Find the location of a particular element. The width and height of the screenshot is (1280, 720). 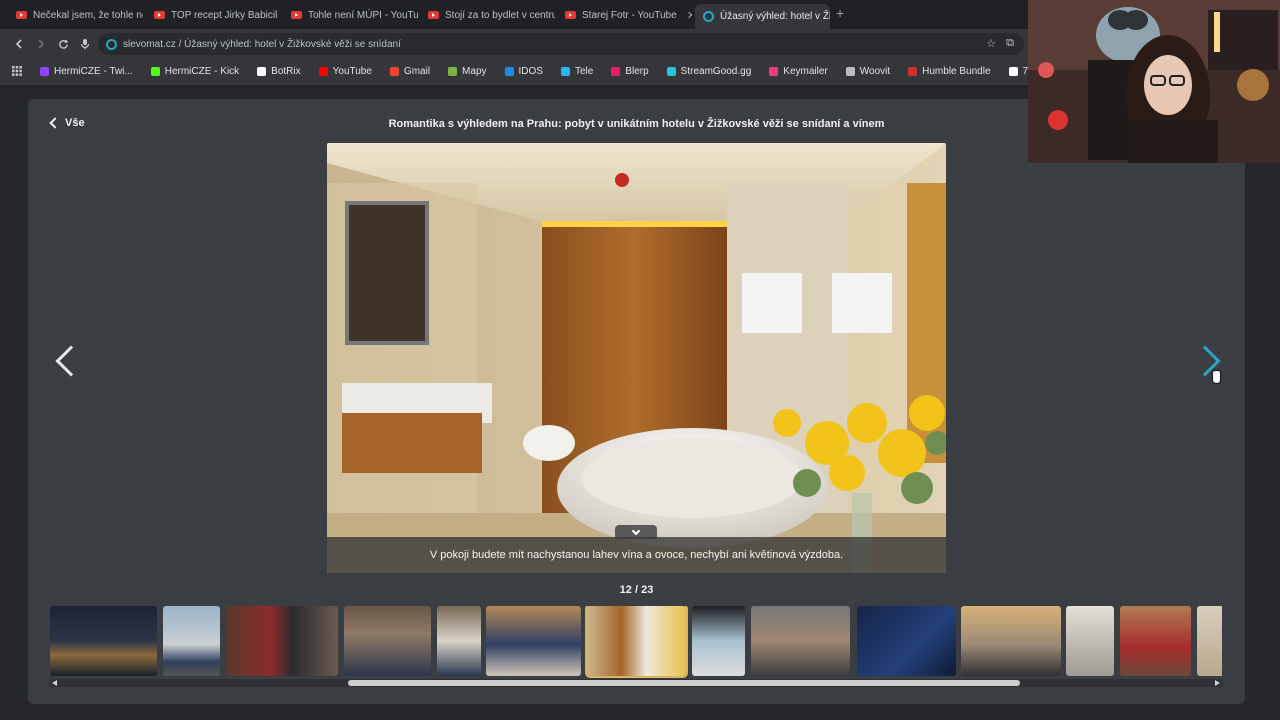

tab-title: Stojí za to bydlet v centru is located at coordinates (500, 15).